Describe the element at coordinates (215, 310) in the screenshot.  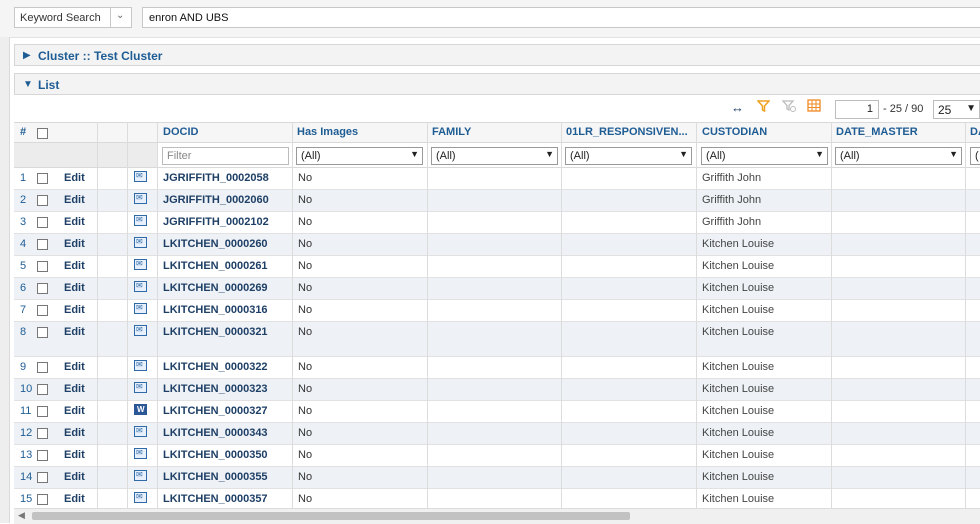
I see `docid-link: LKITCHEN_0000316` at that location.